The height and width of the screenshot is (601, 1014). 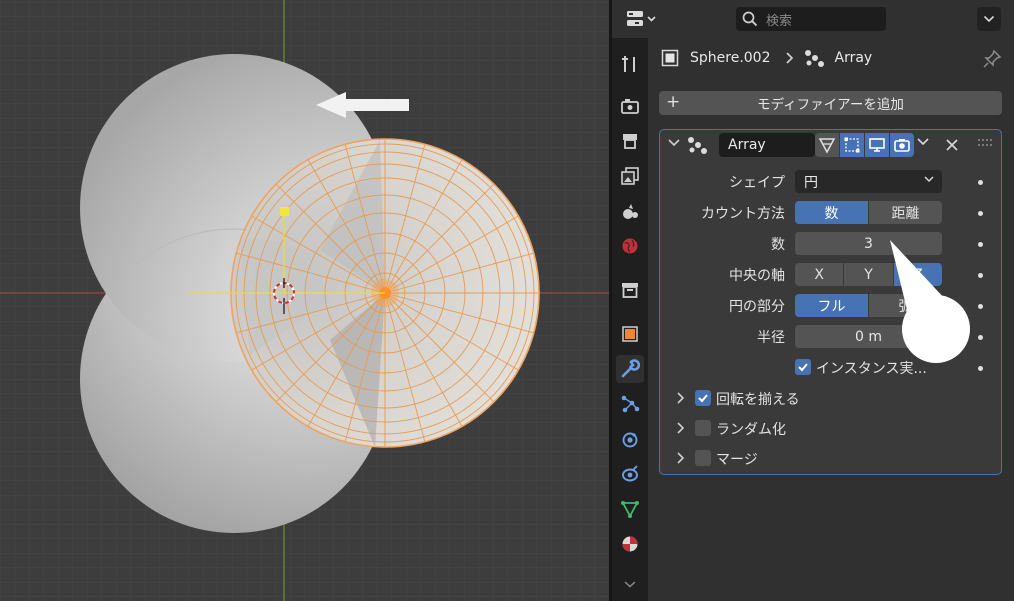 I want to click on axis-option-x: X, so click(x=820, y=274).